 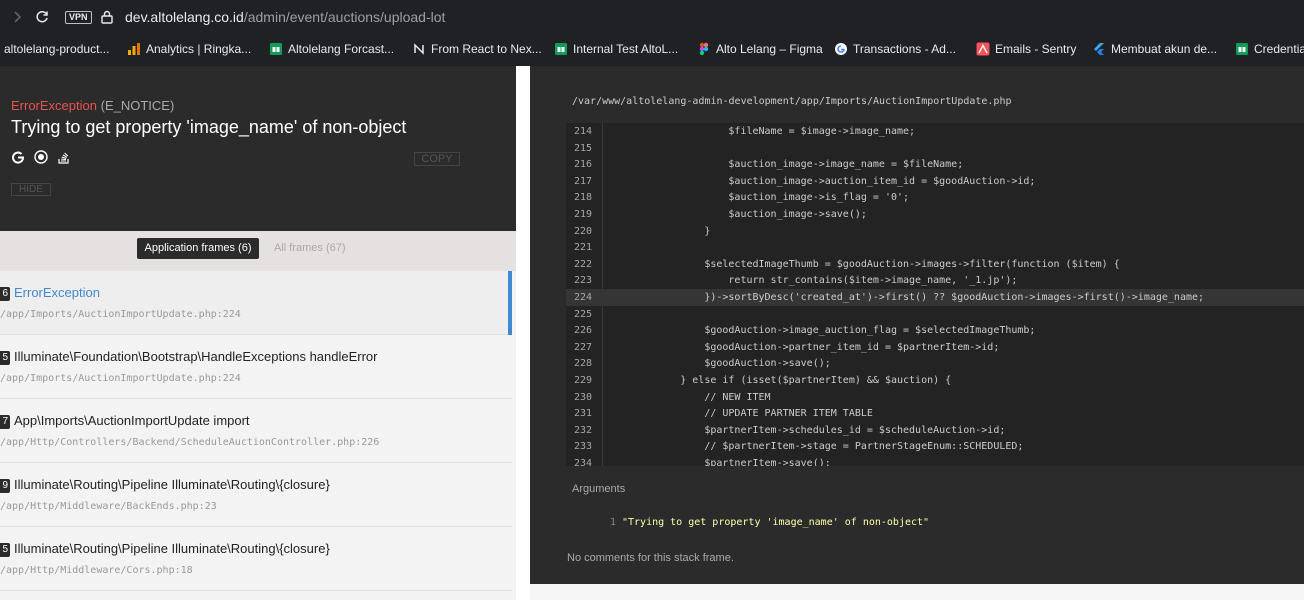 What do you see at coordinates (96, 570) in the screenshot?
I see `frame-path: /app/Http/Middleware/Cors.php:18` at bounding box center [96, 570].